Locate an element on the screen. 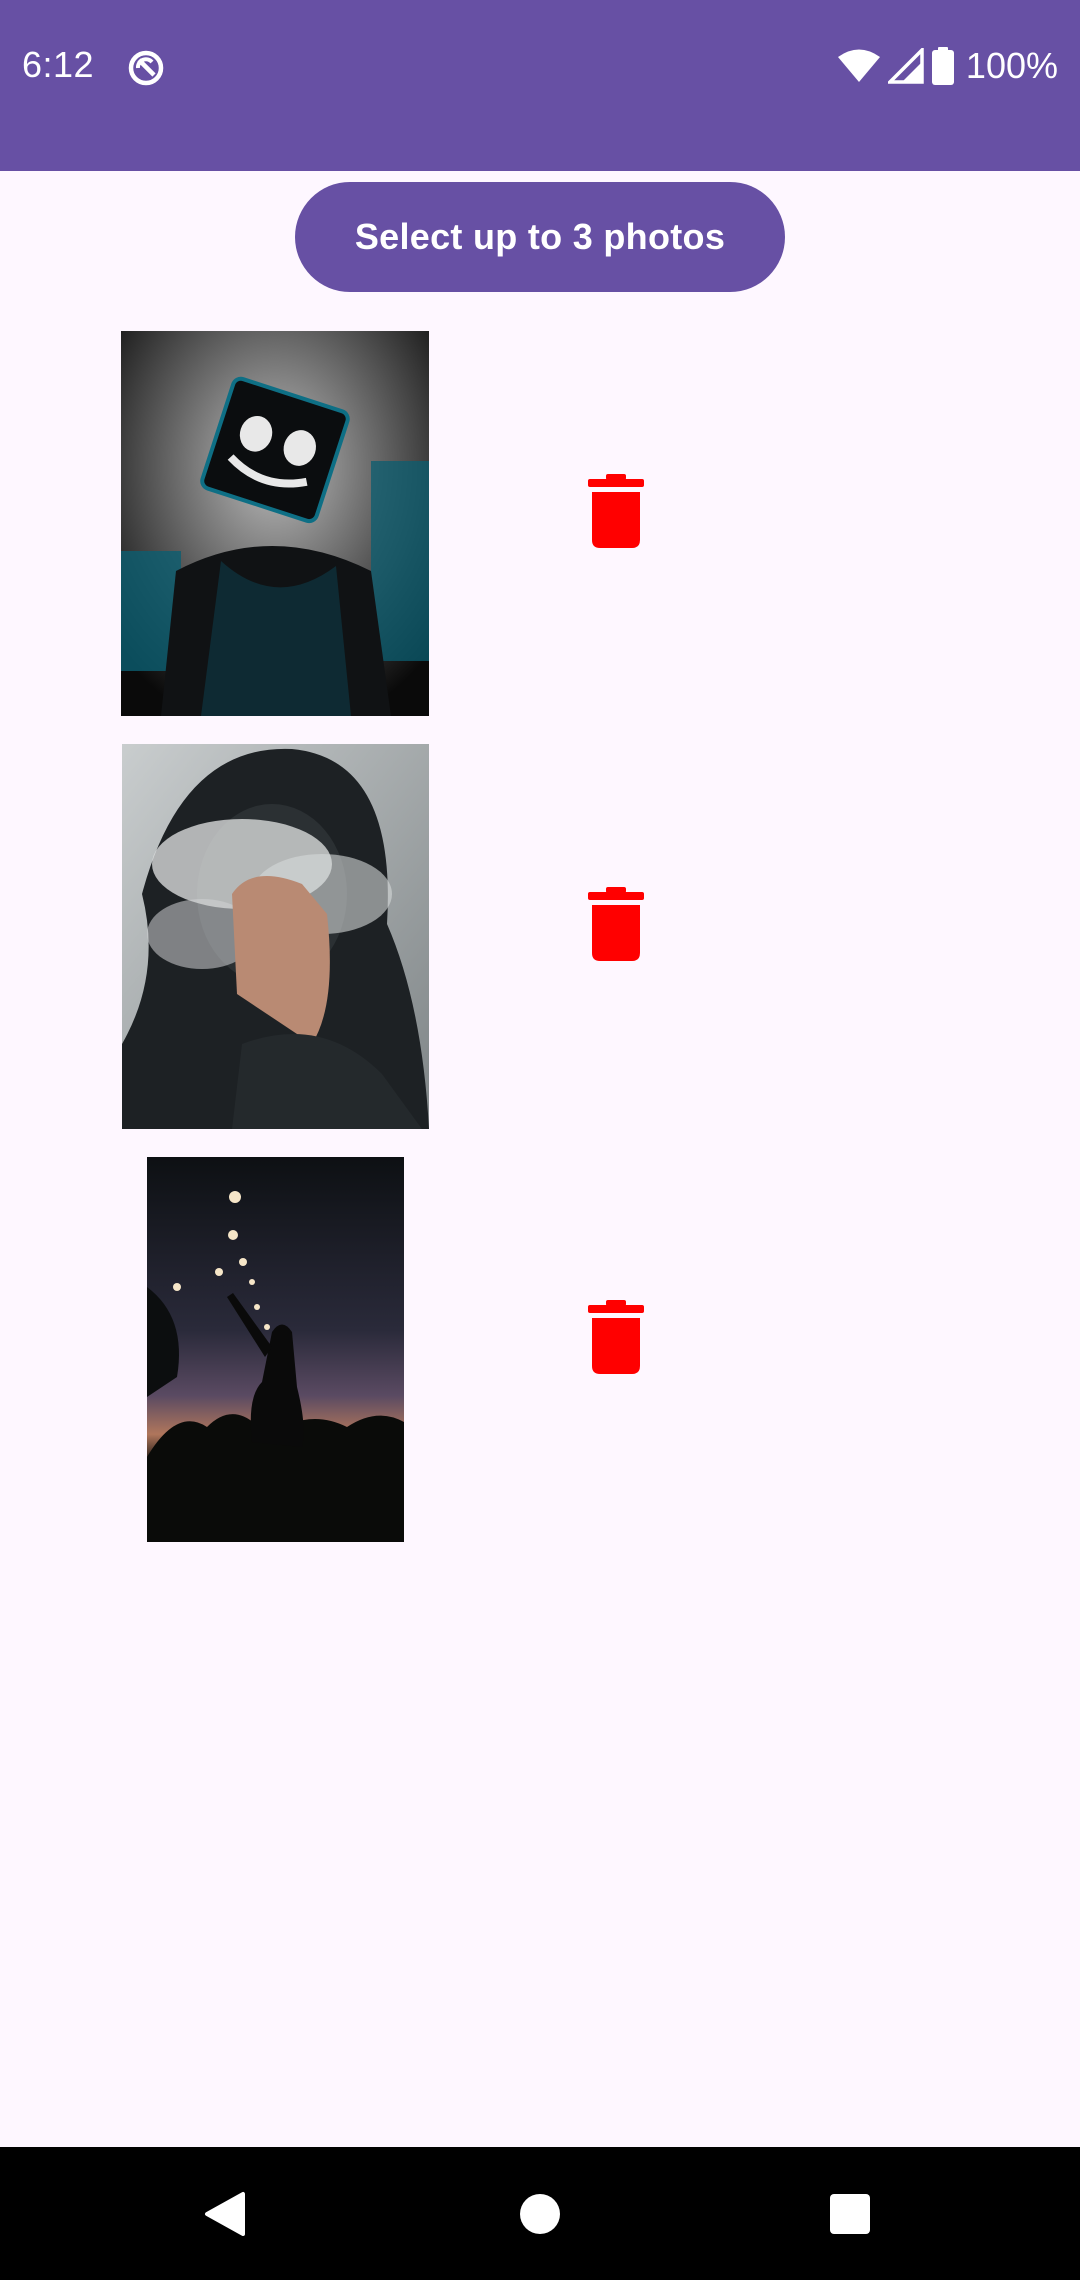  home-icon is located at coordinates (540, 2213).